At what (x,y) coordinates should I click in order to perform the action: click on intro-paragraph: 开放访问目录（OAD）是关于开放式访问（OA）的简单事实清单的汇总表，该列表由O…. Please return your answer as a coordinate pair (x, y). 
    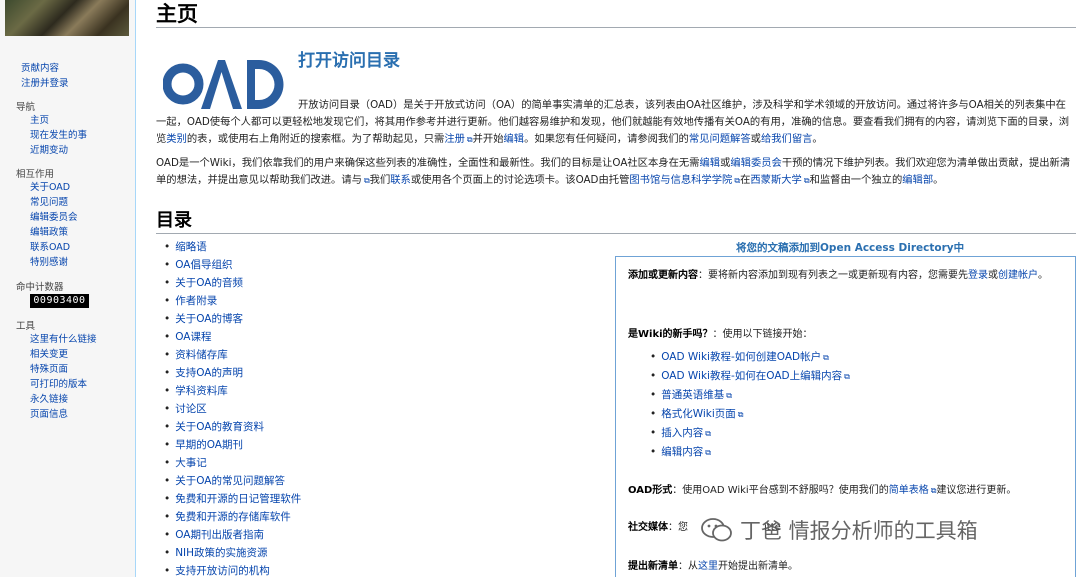
    Looking at the image, I should click on (613, 122).